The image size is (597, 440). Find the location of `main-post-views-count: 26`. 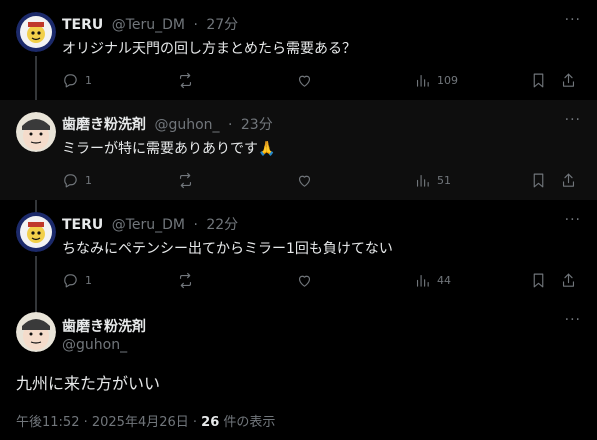

main-post-views-count: 26 is located at coordinates (210, 422).